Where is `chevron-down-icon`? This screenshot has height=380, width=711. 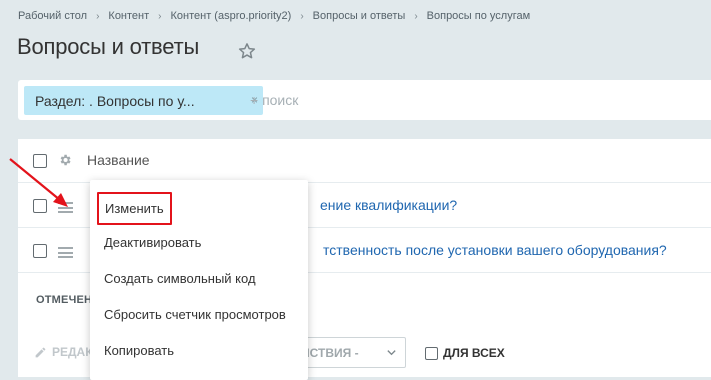 chevron-down-icon is located at coordinates (391, 353).